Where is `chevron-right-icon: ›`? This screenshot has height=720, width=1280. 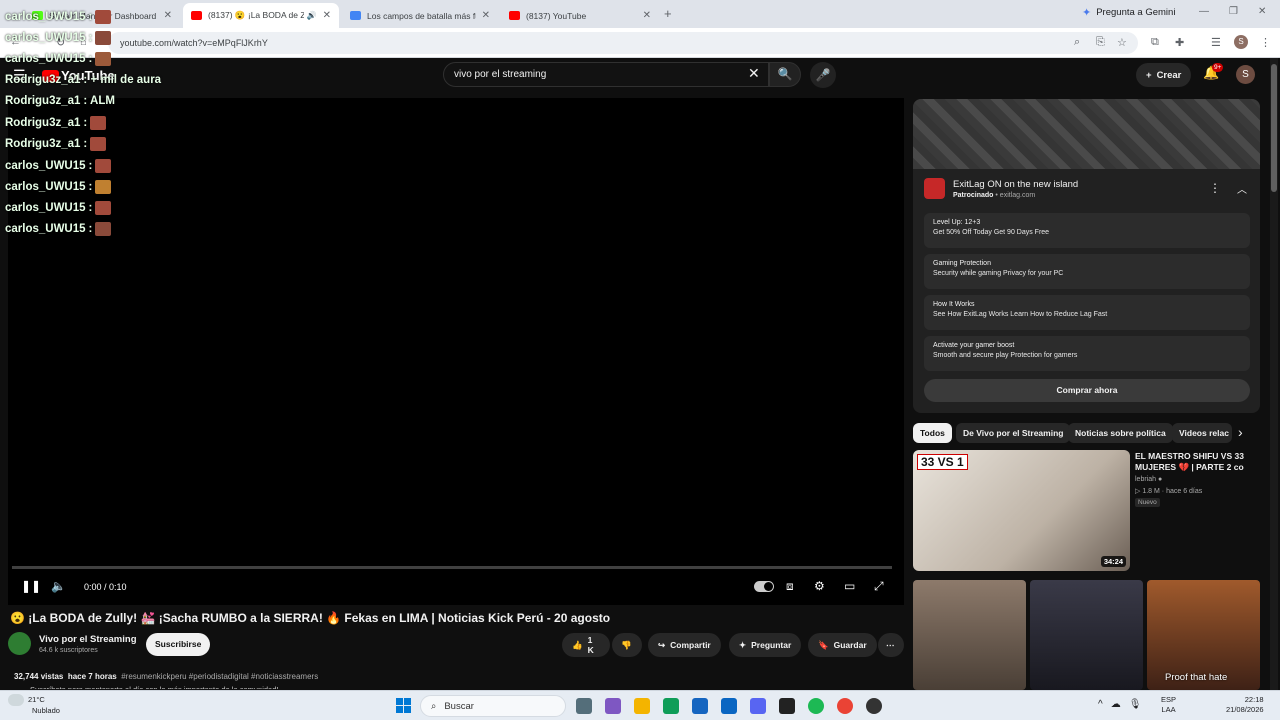
chevron-right-icon: › is located at coordinates (1240, 432).